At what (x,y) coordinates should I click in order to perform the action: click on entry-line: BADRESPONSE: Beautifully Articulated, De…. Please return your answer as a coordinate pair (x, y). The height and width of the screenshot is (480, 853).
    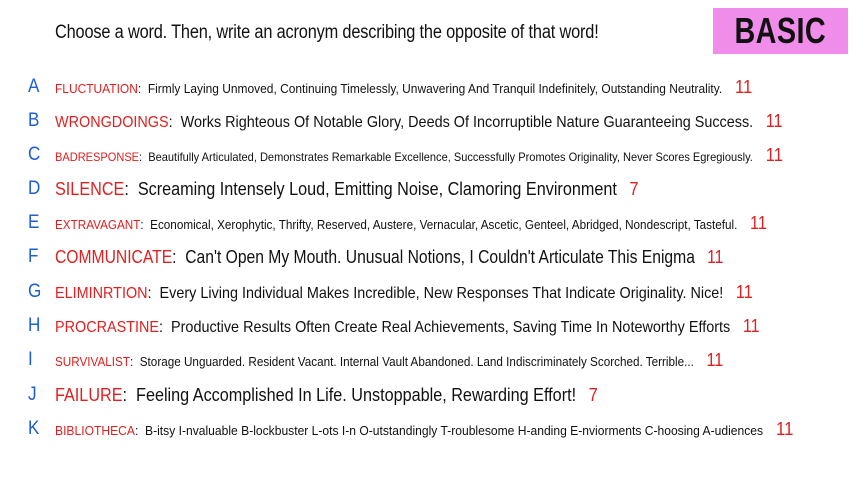
    Looking at the image, I should click on (419, 155).